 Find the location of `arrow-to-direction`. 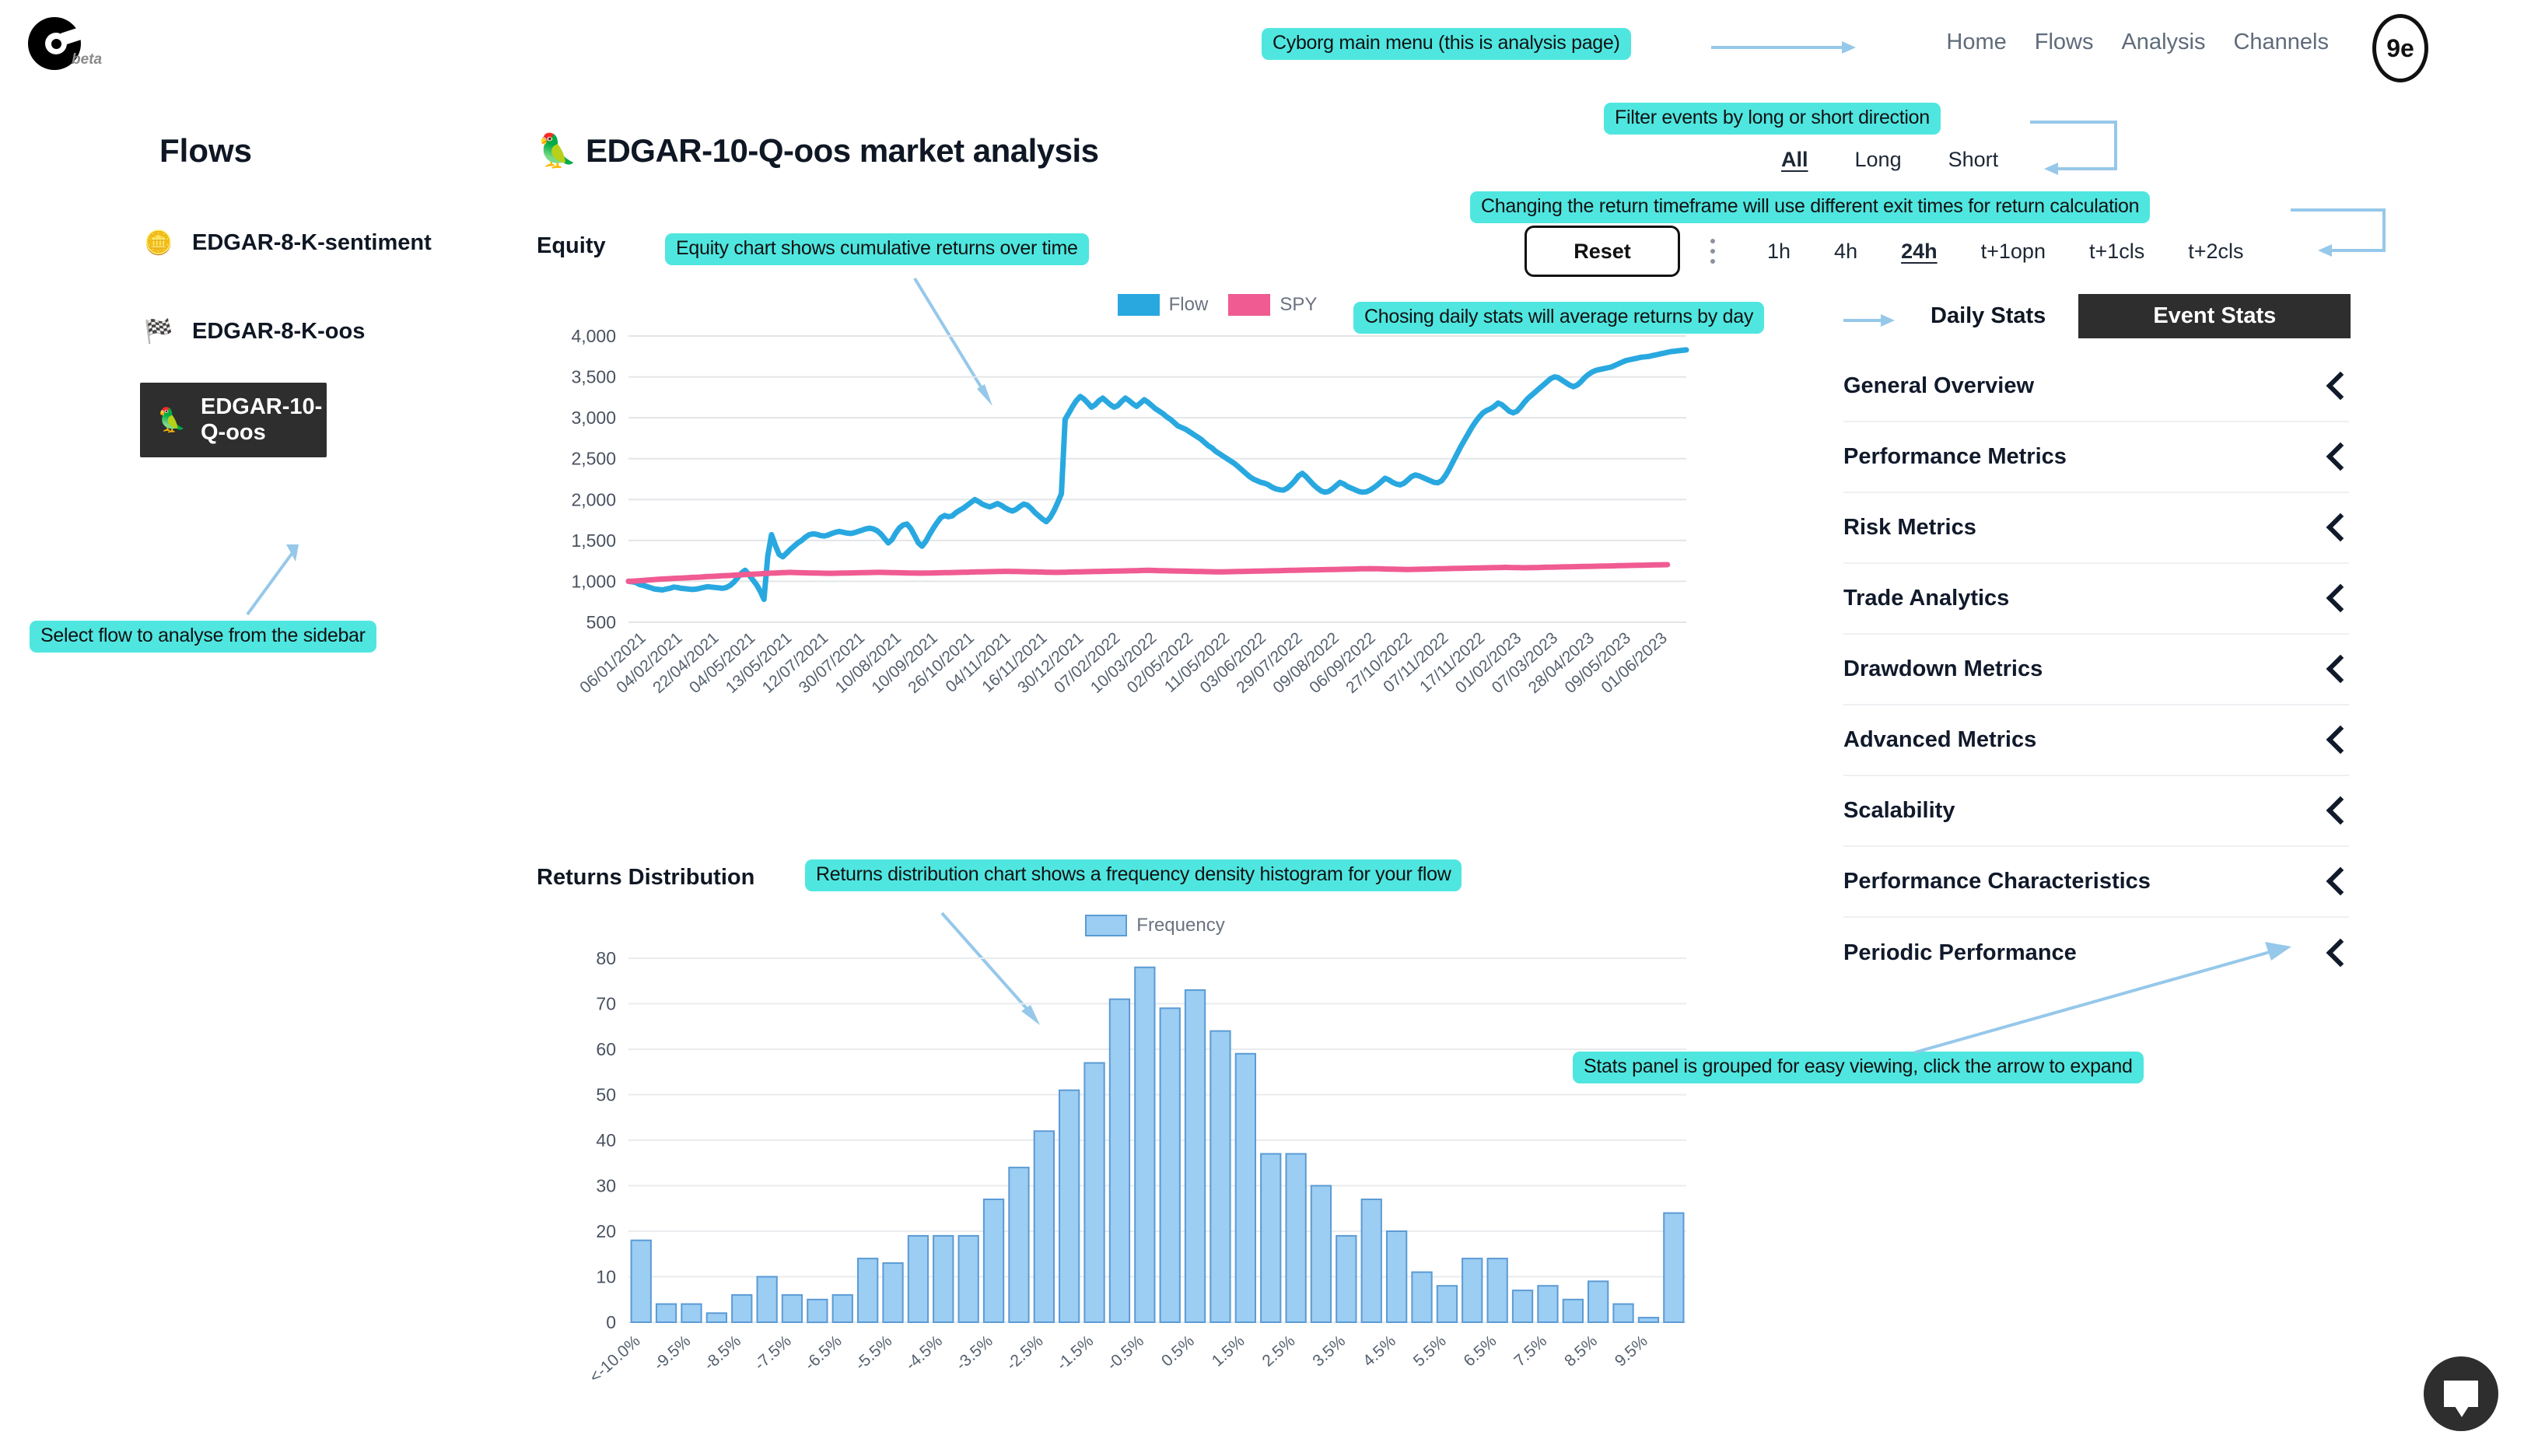

arrow-to-direction is located at coordinates (2073, 148).